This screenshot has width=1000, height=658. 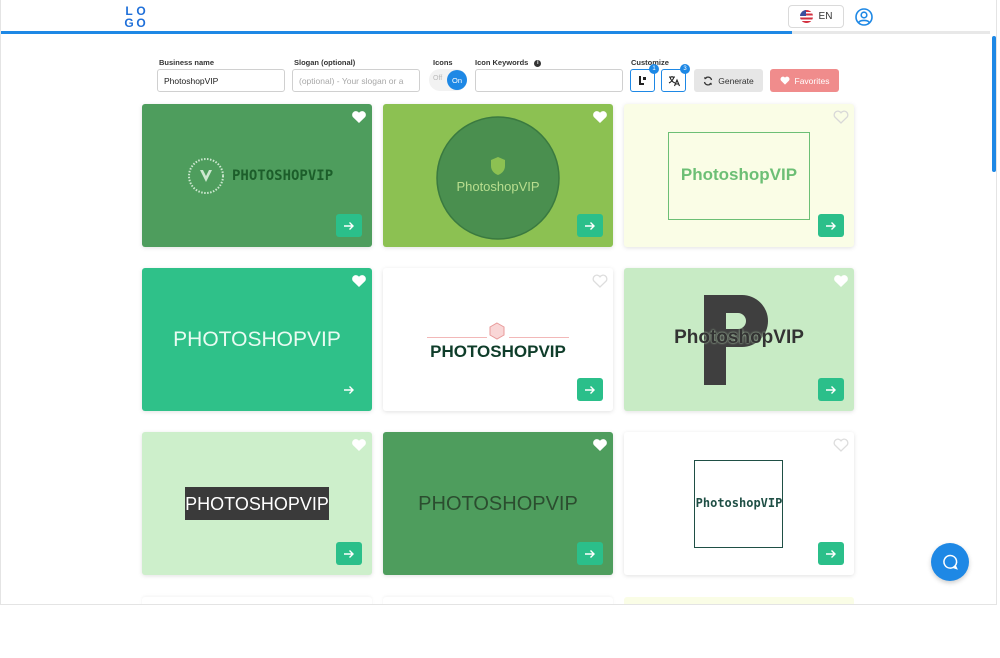 I want to click on us-flag-icon, so click(x=806, y=16).